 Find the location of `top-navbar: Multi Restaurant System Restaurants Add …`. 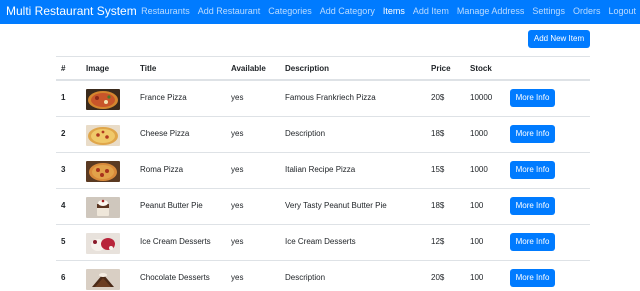

top-navbar: Multi Restaurant System Restaurants Add … is located at coordinates (320, 12).